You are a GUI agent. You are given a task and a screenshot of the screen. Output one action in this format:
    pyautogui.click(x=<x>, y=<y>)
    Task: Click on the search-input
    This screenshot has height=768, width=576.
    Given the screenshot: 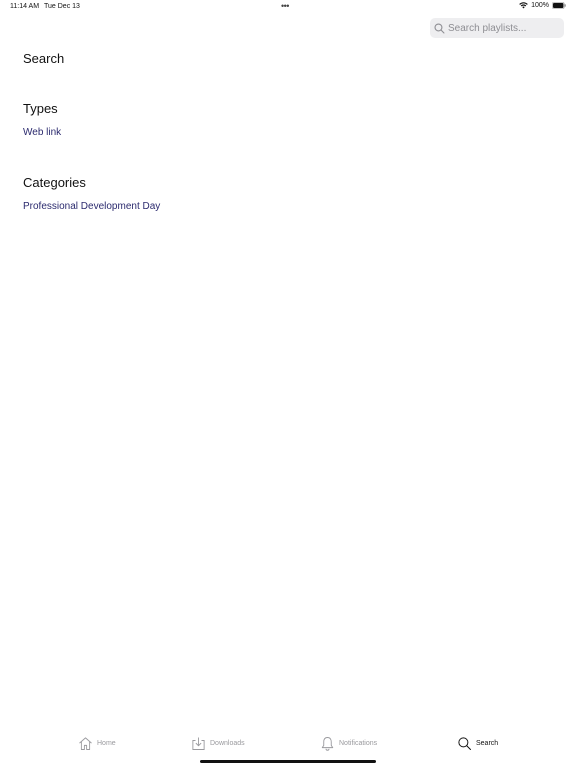 What is the action you would take?
    pyautogui.click(x=503, y=28)
    